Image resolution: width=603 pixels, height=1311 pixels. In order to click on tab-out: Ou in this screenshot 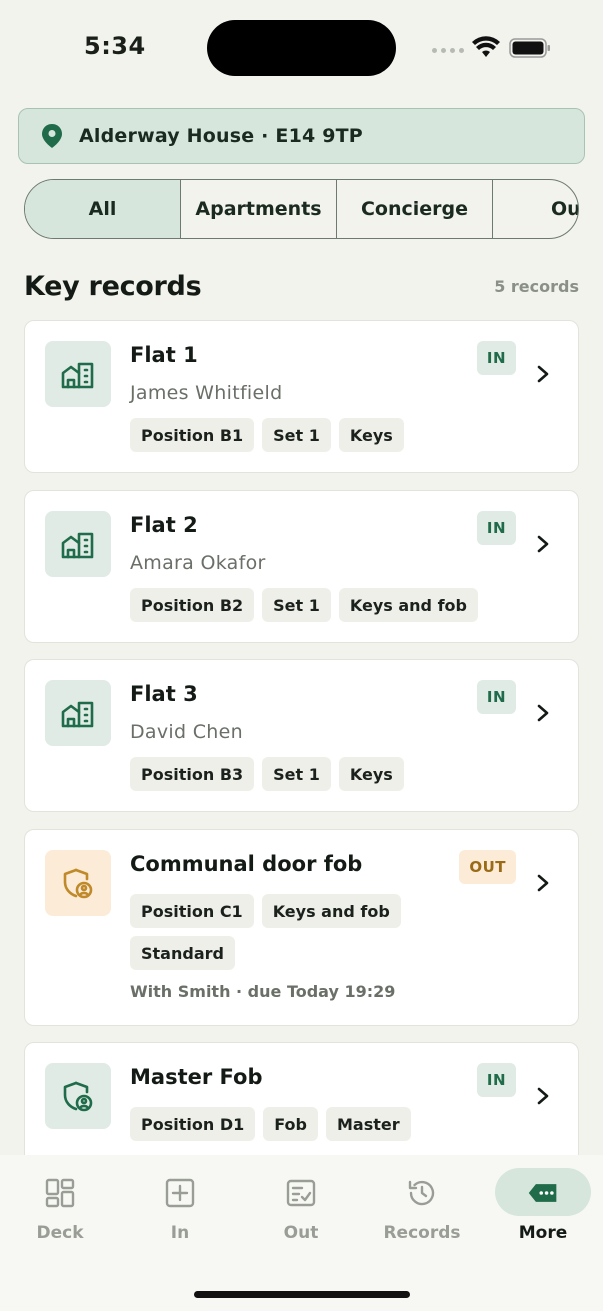, I will do `click(535, 209)`.